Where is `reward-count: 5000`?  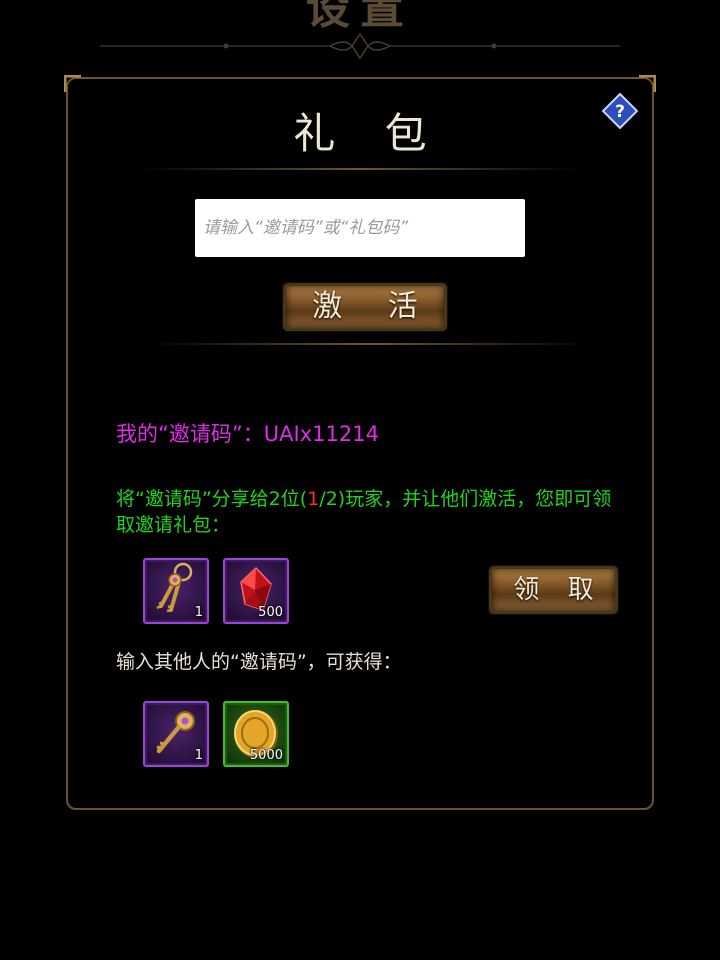 reward-count: 5000 is located at coordinates (266, 755).